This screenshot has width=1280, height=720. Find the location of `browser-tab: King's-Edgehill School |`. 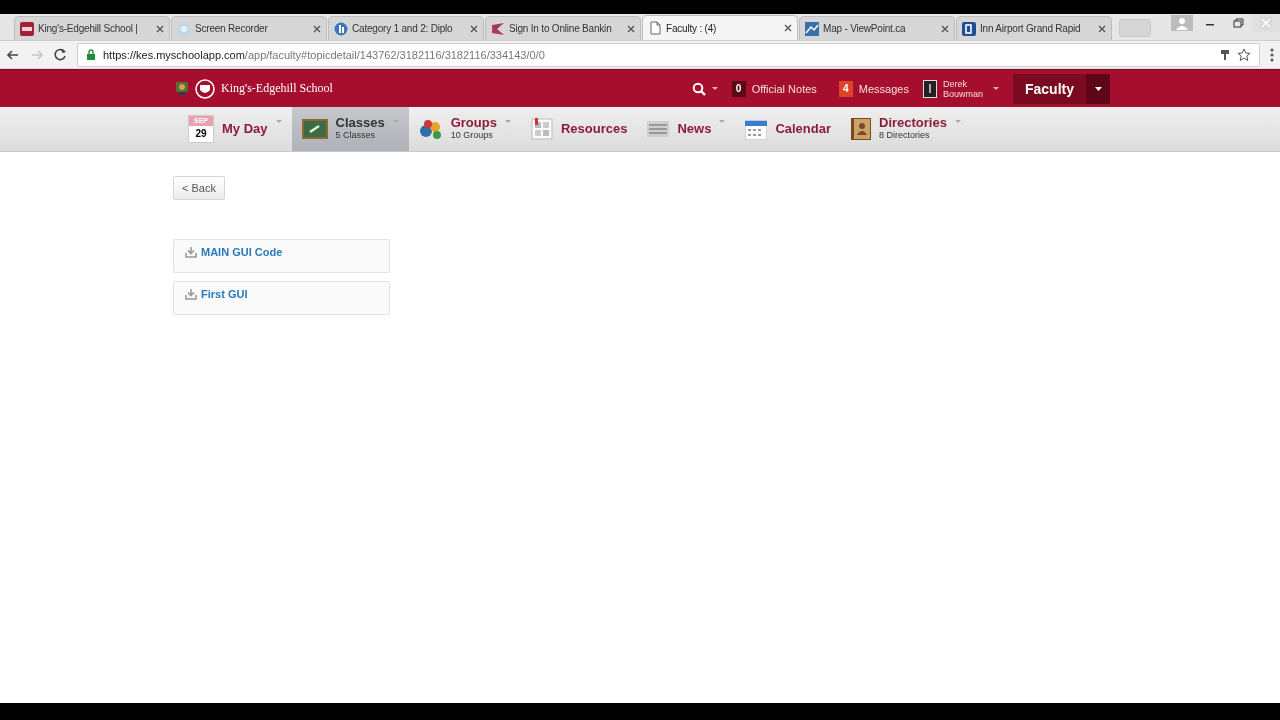

browser-tab: King's-Edgehill School | is located at coordinates (92, 28).